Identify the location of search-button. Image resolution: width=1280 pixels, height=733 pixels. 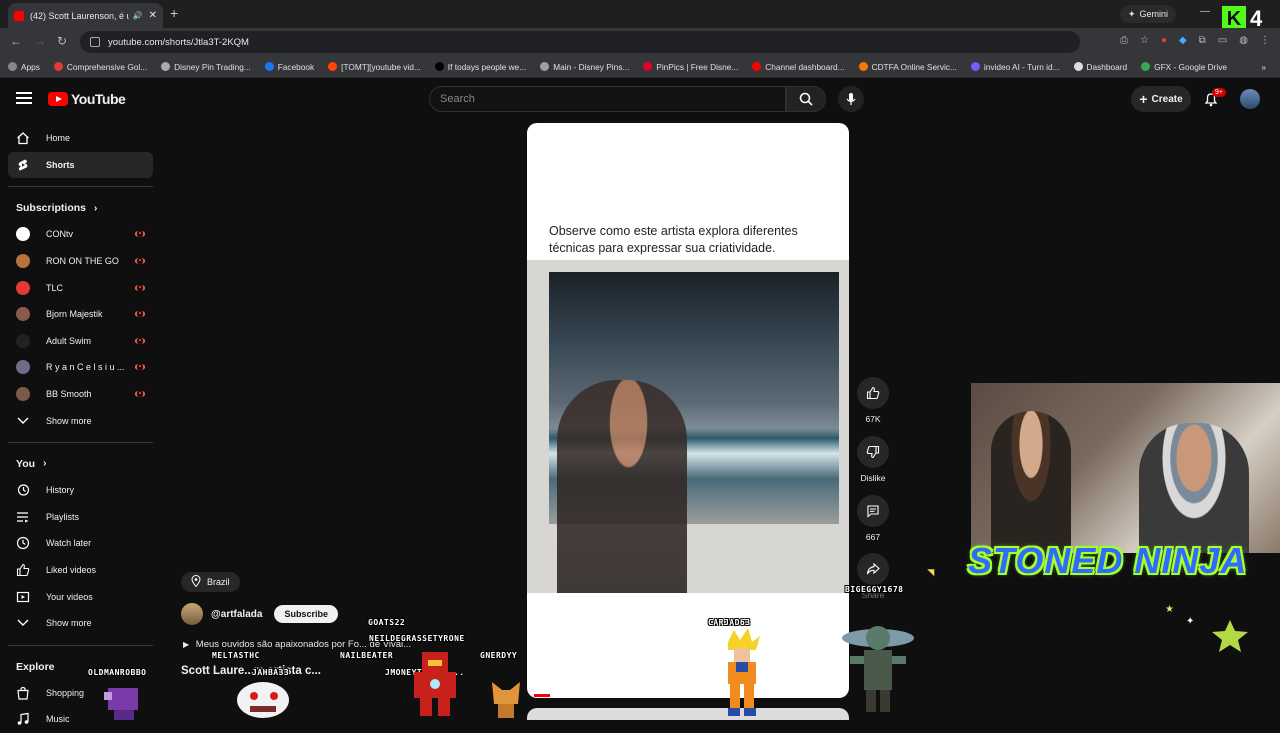
(806, 99).